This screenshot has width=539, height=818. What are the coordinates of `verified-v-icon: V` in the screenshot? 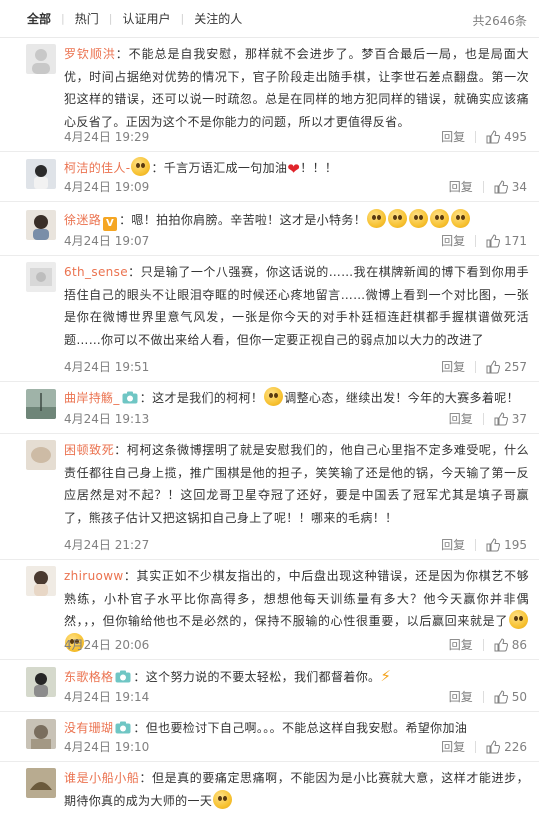 It's located at (110, 224).